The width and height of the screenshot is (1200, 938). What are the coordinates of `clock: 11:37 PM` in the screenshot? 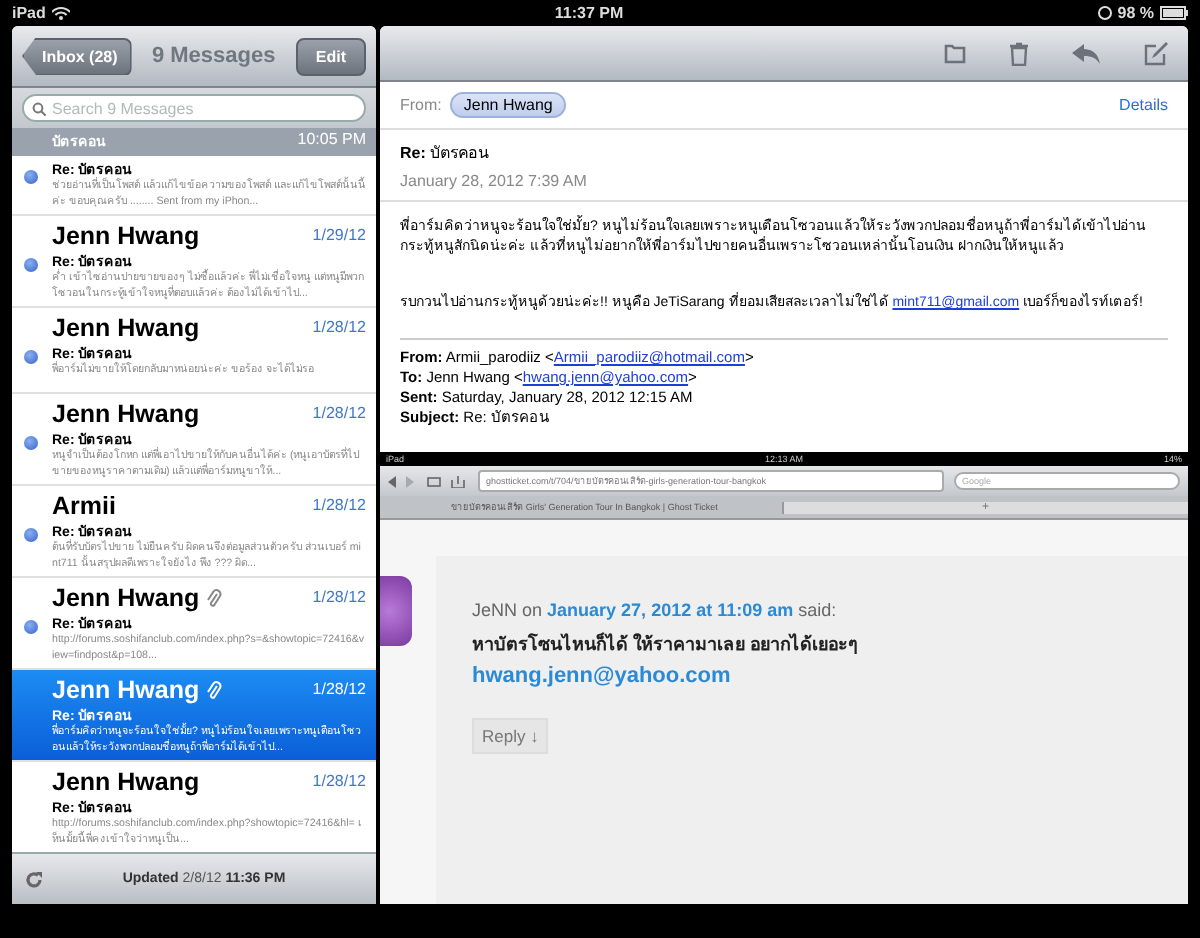 It's located at (589, 13).